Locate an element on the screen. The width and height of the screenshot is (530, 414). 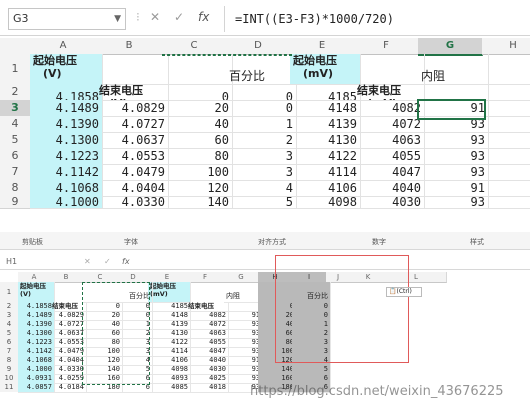
lower-row-header: 4 is located at coordinates (9, 324).